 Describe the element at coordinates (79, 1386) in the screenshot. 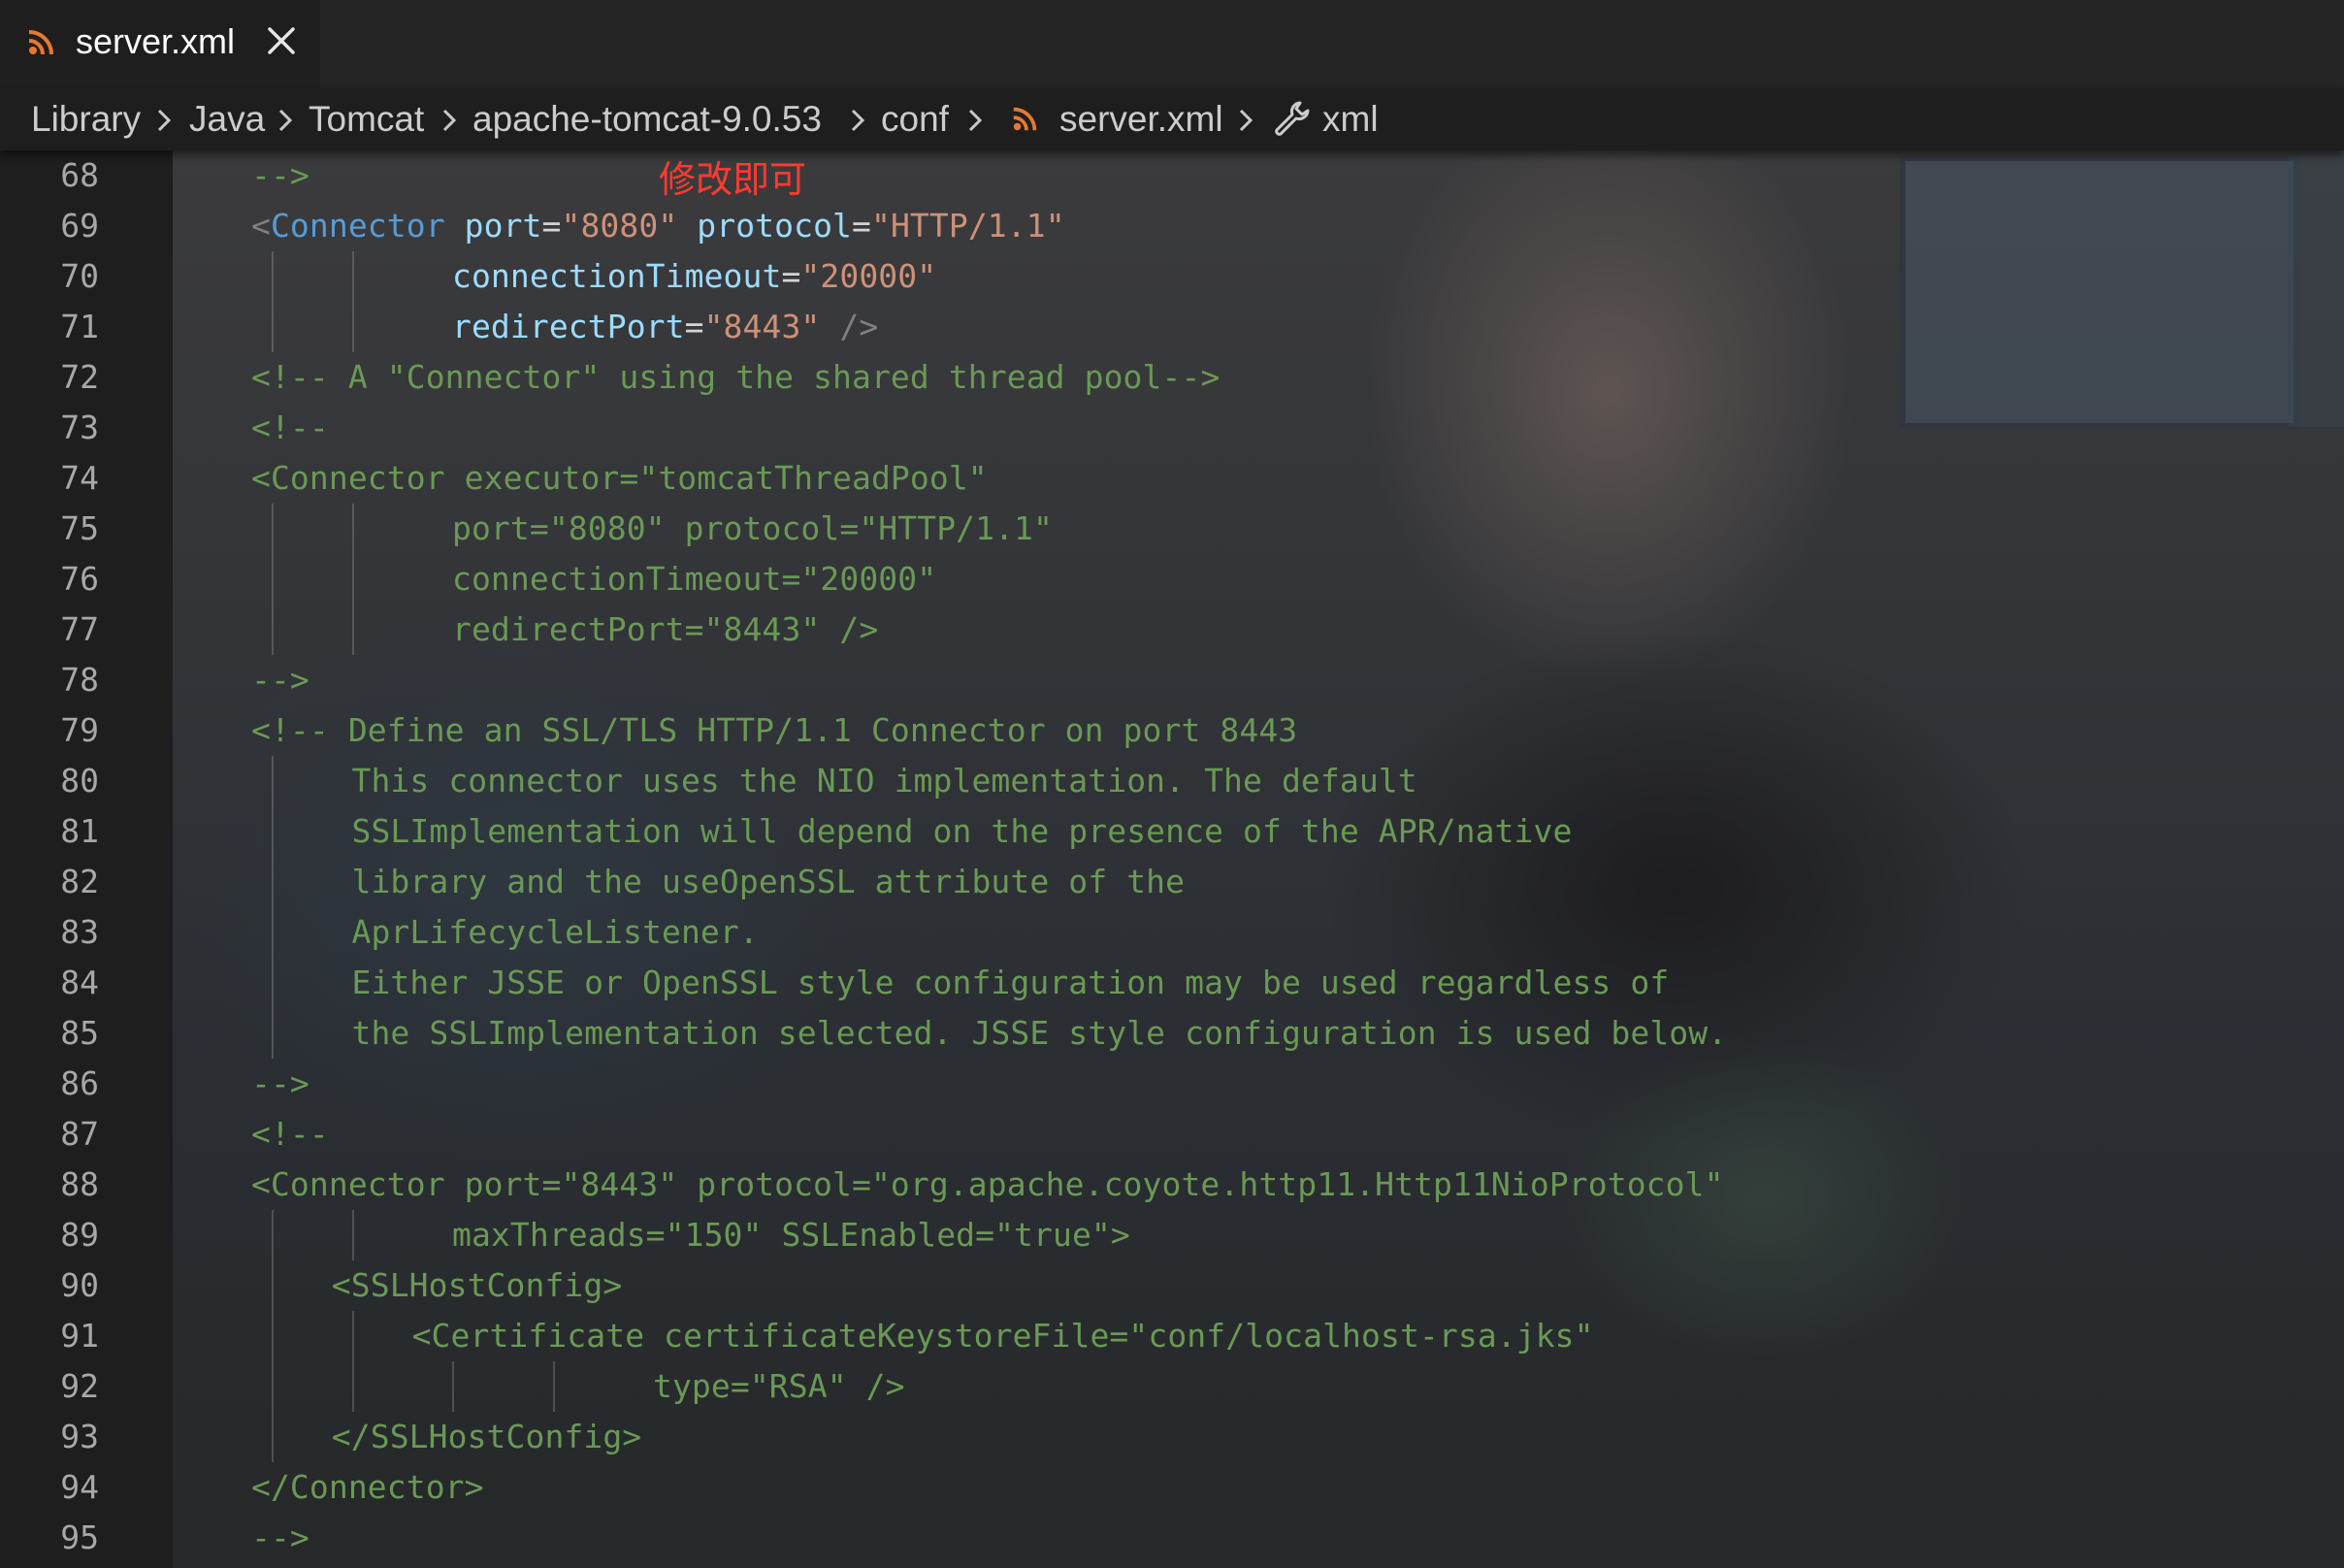

I see `line-number: 92` at that location.